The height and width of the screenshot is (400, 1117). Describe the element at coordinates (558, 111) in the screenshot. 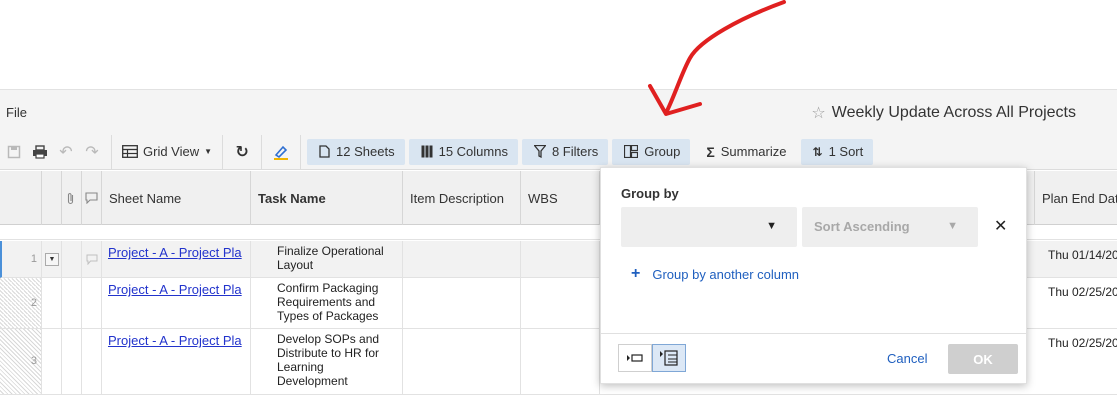

I see `title-bar: File ☆ Weekly Update Across All Projects` at that location.